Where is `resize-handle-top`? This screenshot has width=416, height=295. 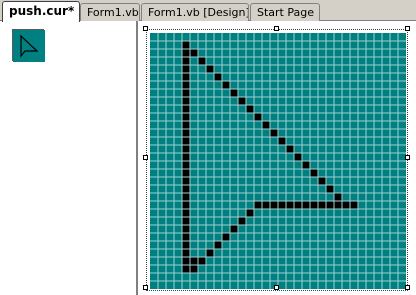
resize-handle-top is located at coordinates (276, 28).